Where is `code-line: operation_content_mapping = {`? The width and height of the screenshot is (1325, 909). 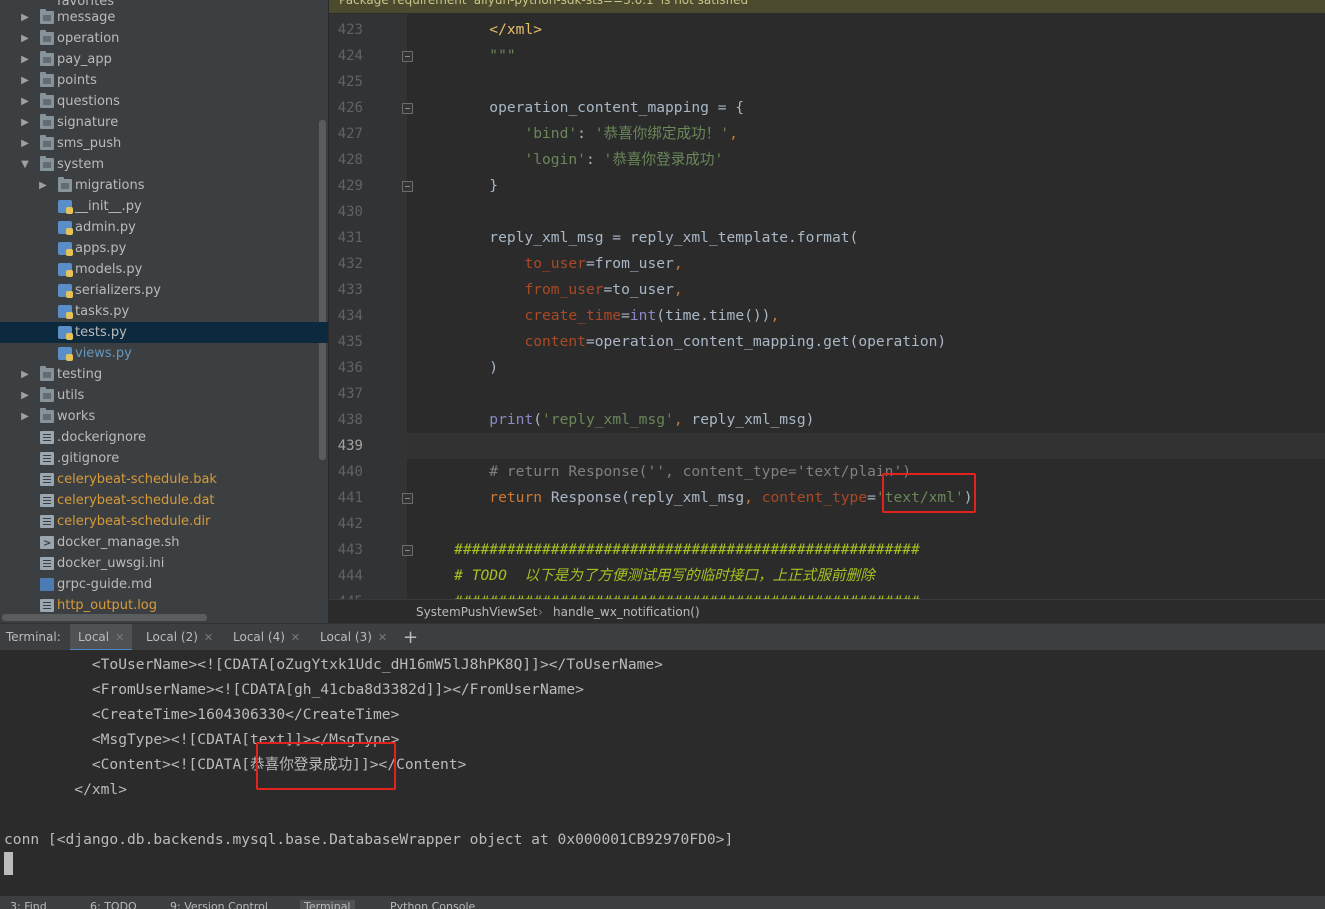 code-line: operation_content_mapping = { is located at coordinates (581, 108).